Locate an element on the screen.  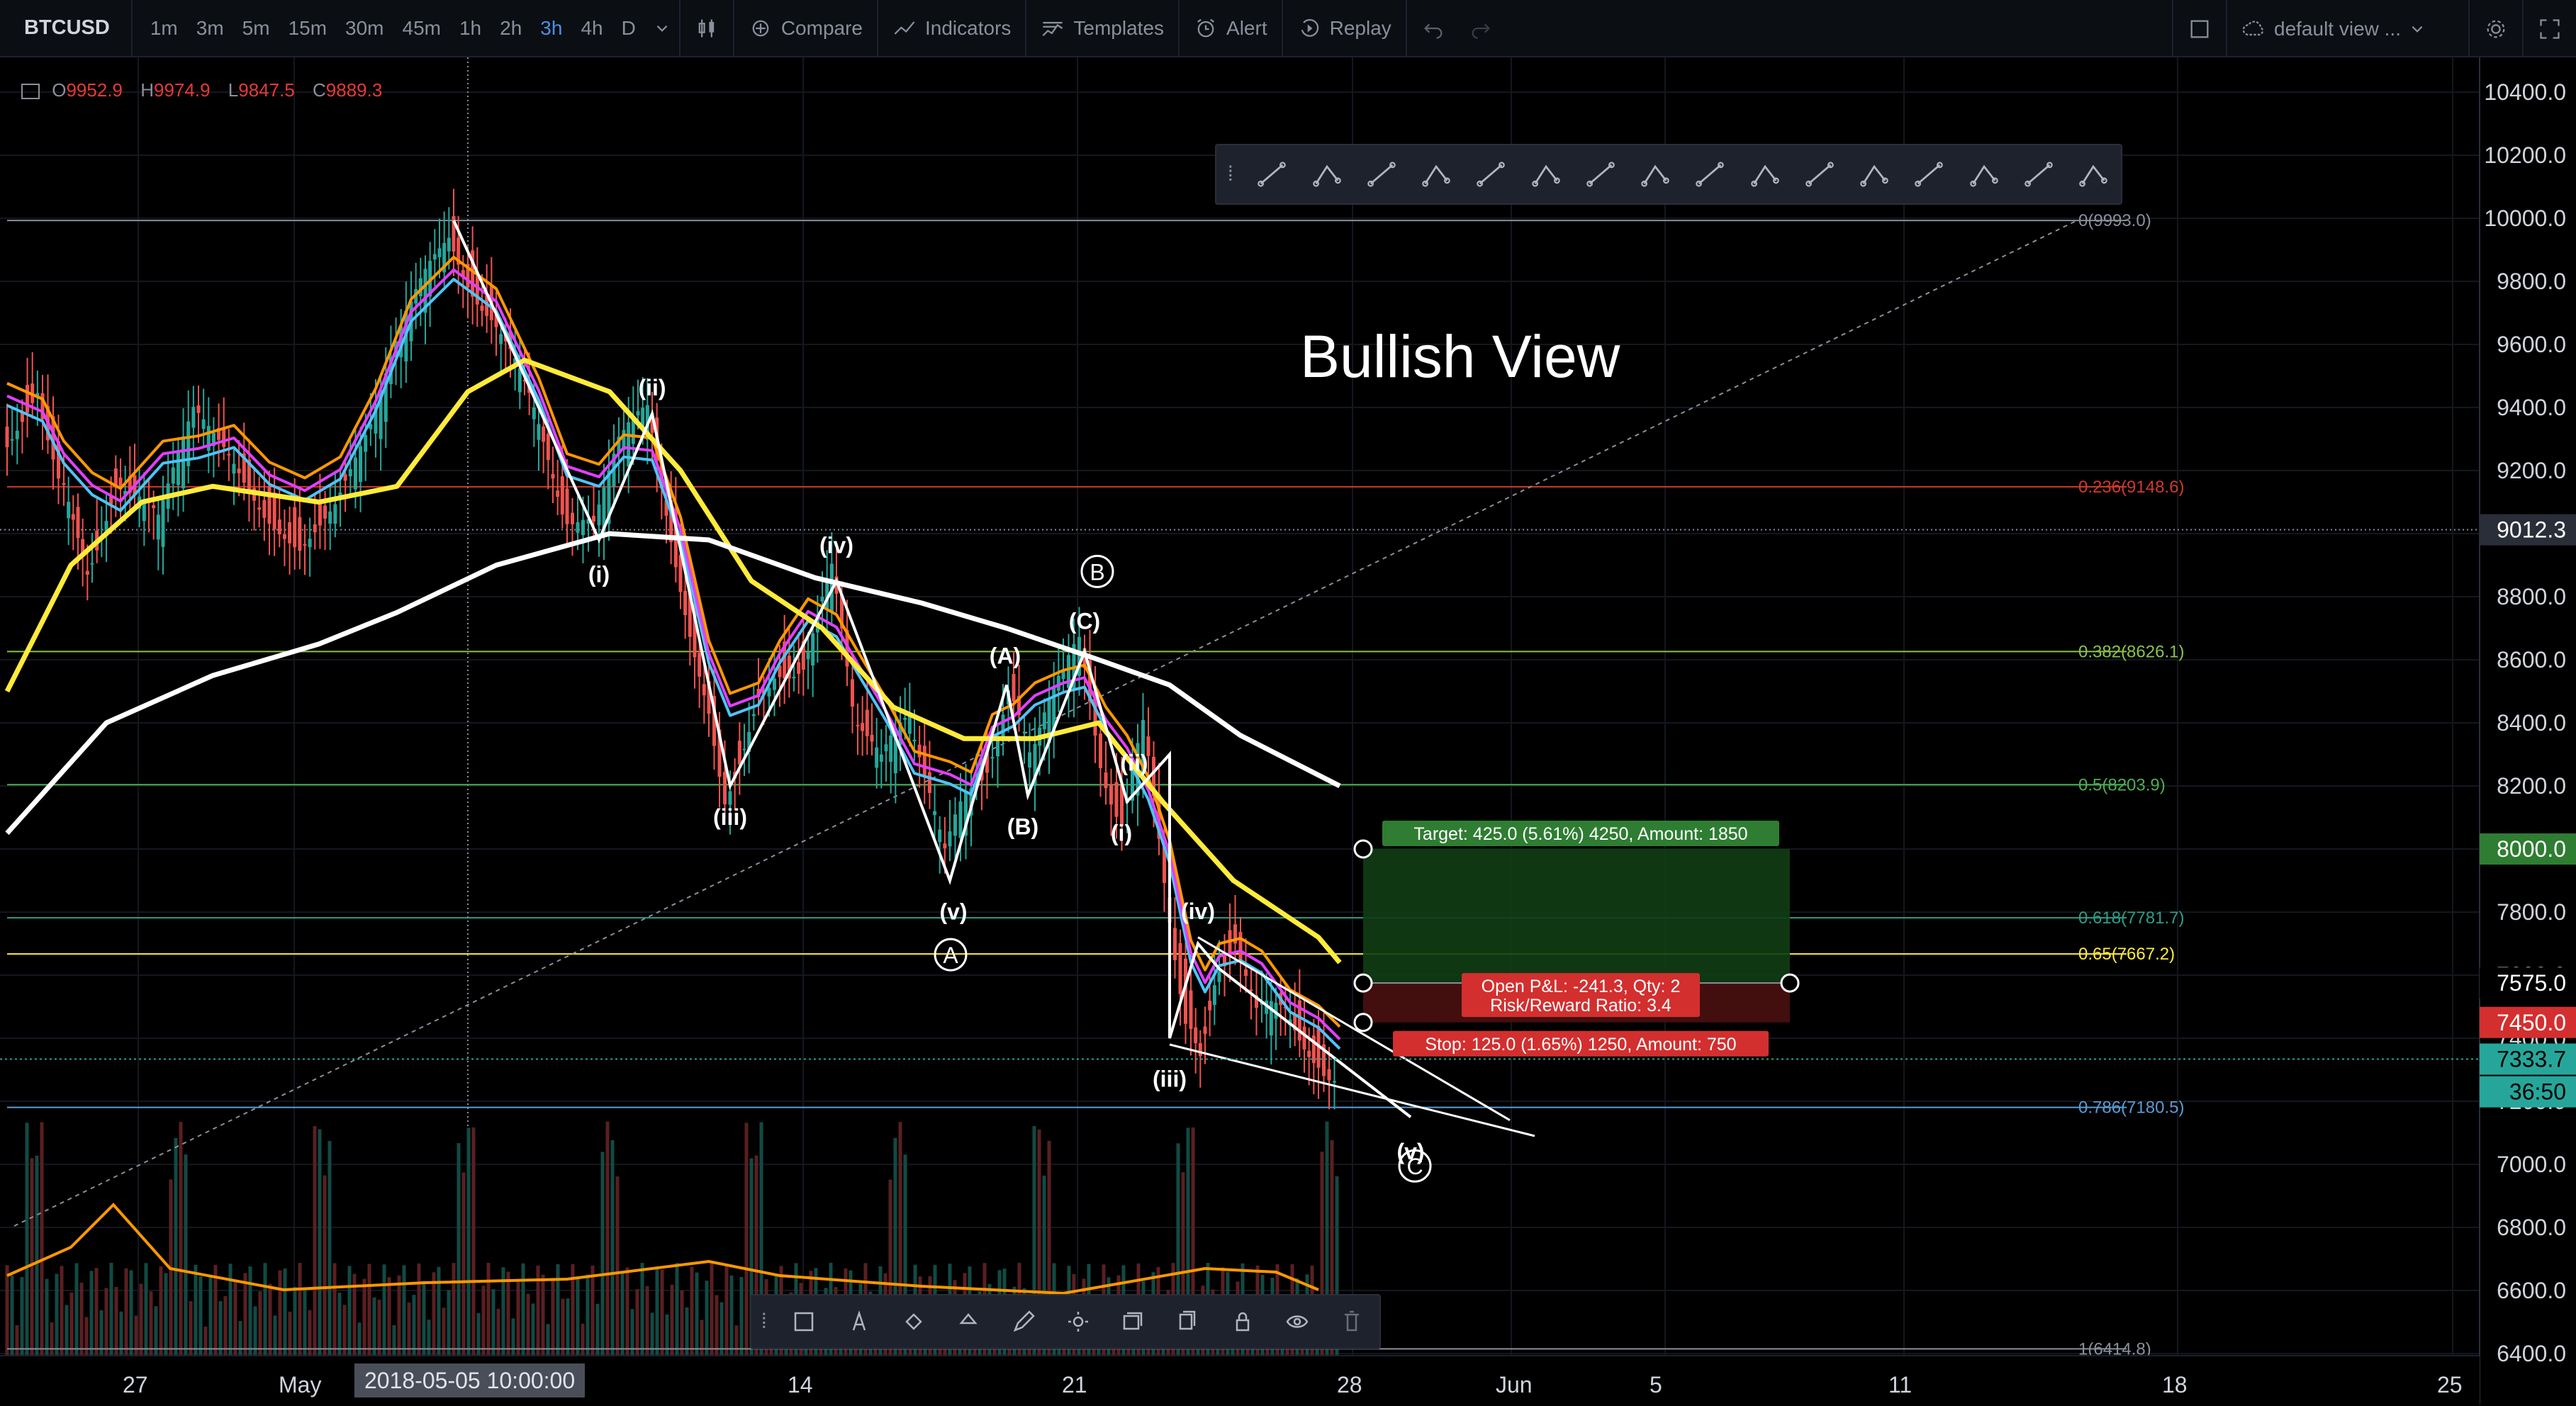
interval-2h: 2h is located at coordinates (511, 28).